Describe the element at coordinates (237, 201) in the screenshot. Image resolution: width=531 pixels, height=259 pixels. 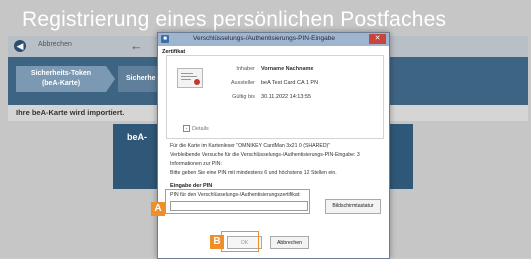
I see `pin-field-highlight` at that location.